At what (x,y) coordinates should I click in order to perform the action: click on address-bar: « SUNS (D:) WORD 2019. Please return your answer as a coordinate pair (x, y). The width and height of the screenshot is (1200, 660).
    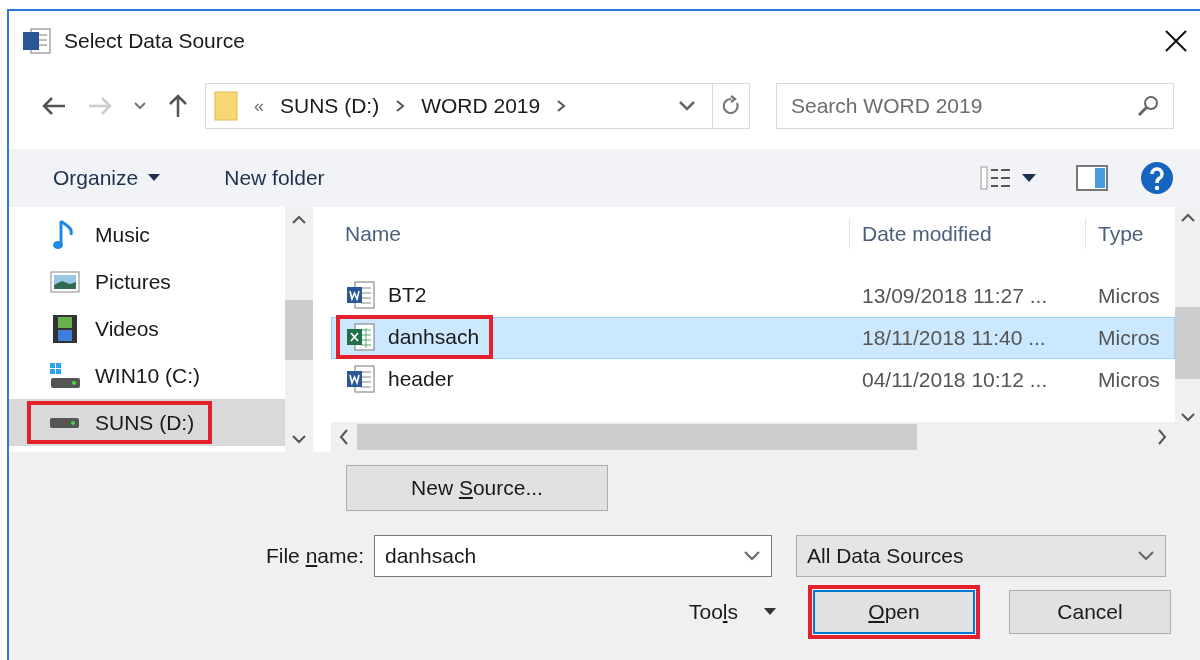
    Looking at the image, I should click on (477, 106).